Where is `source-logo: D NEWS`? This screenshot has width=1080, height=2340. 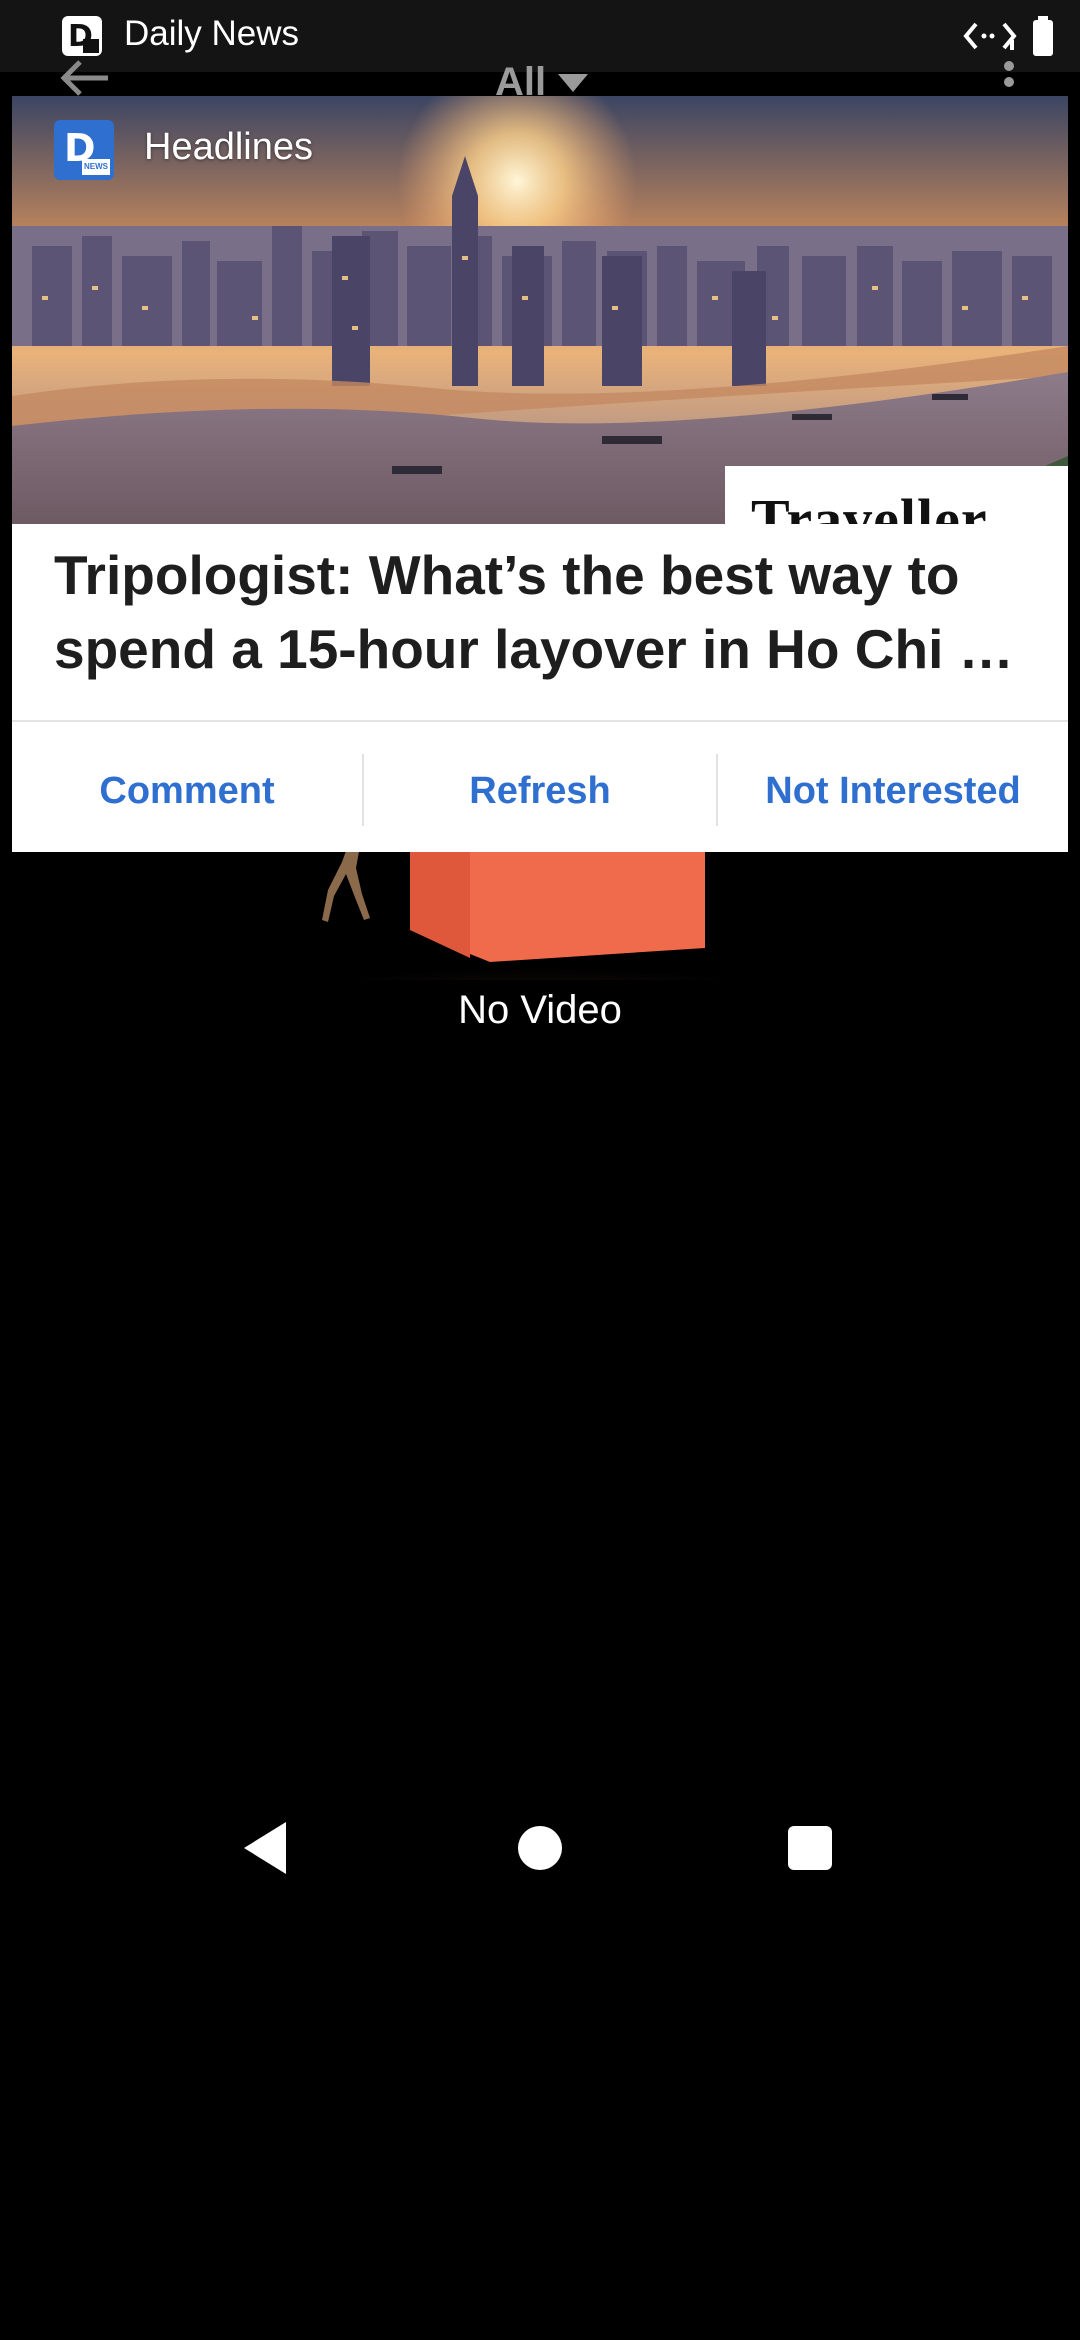 source-logo: D NEWS is located at coordinates (84, 150).